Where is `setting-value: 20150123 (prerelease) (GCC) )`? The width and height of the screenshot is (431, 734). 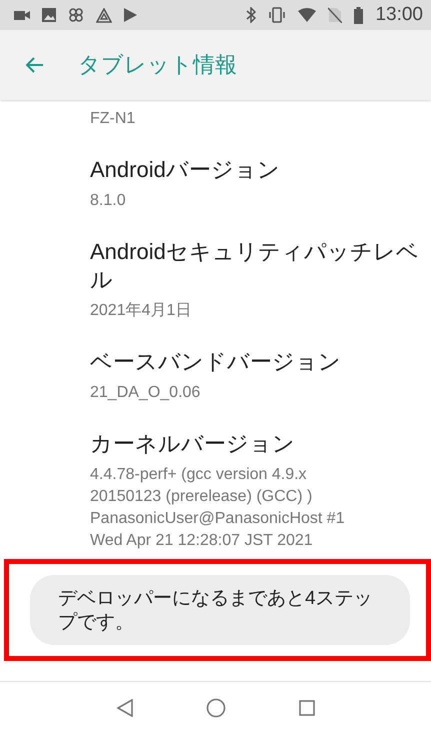
setting-value: 20150123 (prerelease) (GCC) ) is located at coordinates (202, 497).